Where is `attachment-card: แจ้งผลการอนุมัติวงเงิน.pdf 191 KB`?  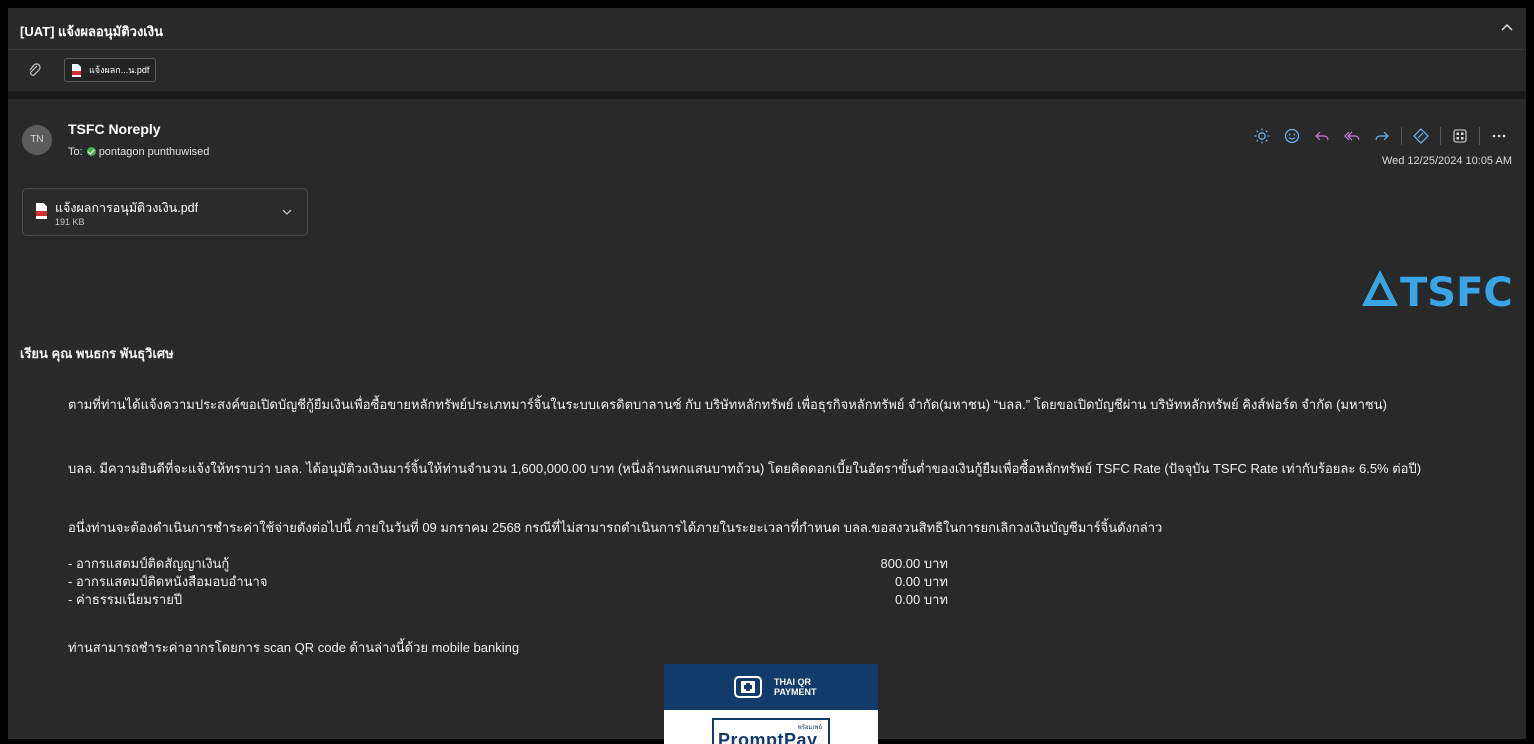
attachment-card: แจ้งผลการอนุมัติวงเงิน.pdf 191 KB is located at coordinates (165, 212).